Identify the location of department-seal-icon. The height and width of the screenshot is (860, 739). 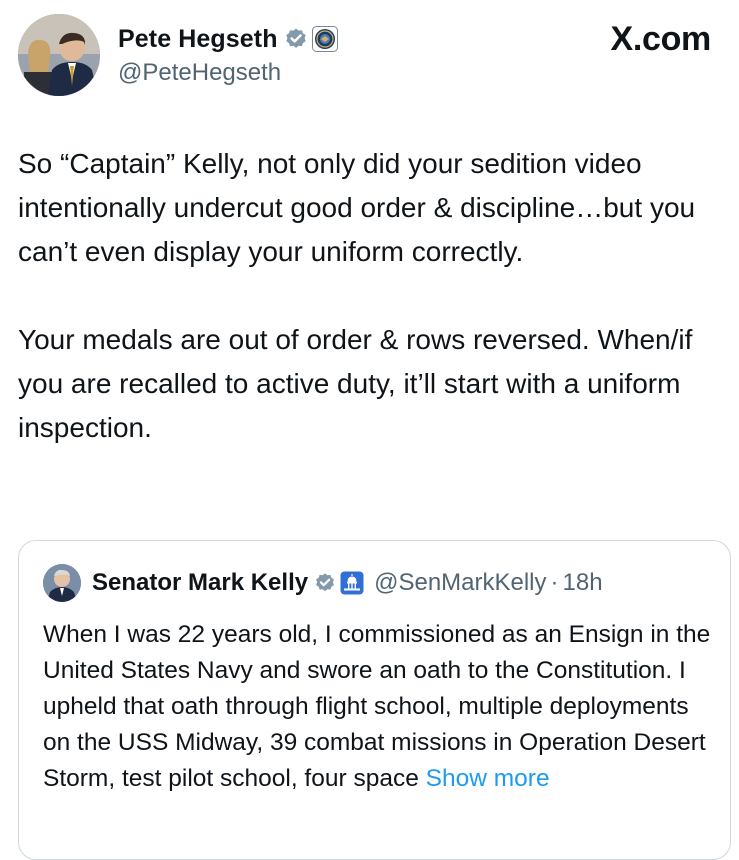
(324, 39).